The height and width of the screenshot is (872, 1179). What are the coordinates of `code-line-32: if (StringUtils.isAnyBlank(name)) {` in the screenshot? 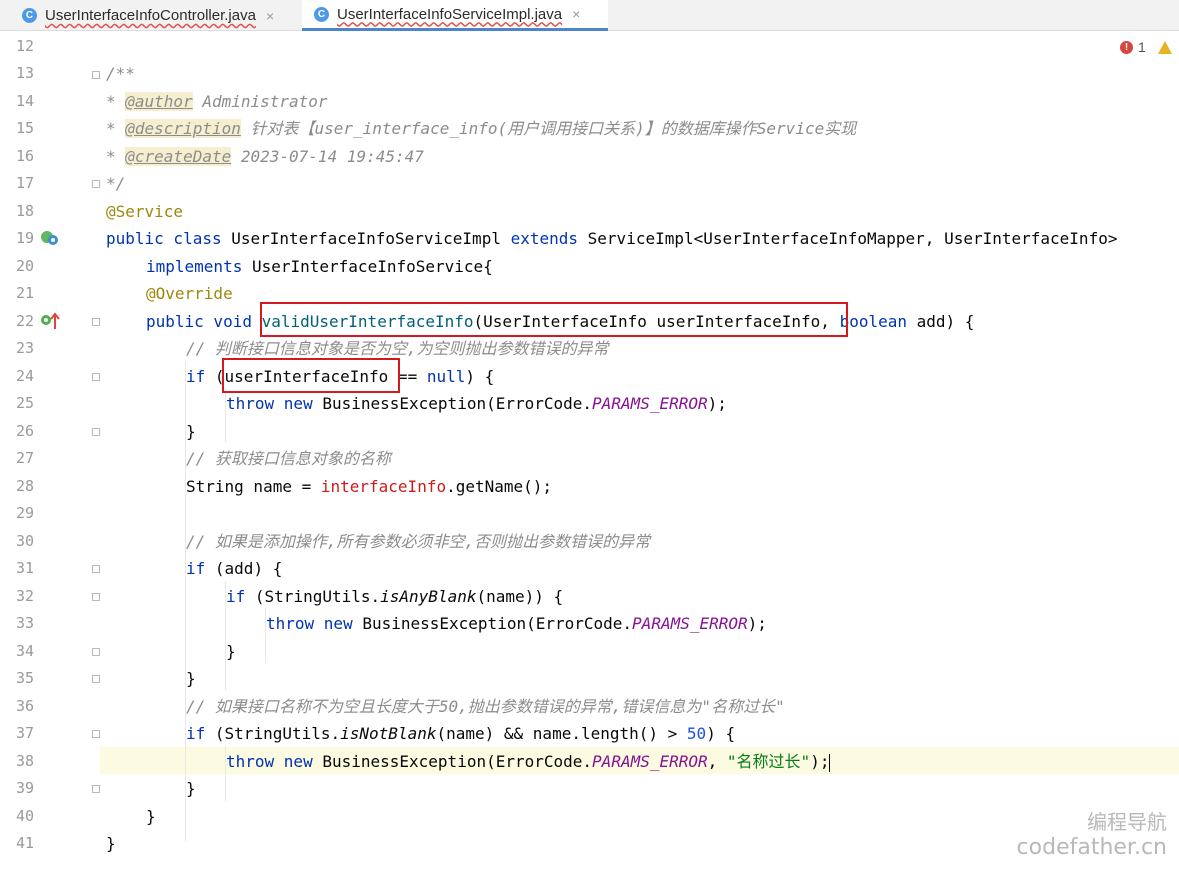 It's located at (395, 596).